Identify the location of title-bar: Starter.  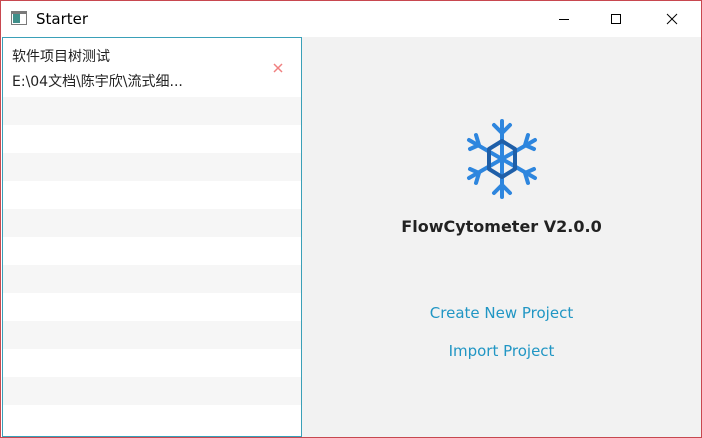
(351, 19).